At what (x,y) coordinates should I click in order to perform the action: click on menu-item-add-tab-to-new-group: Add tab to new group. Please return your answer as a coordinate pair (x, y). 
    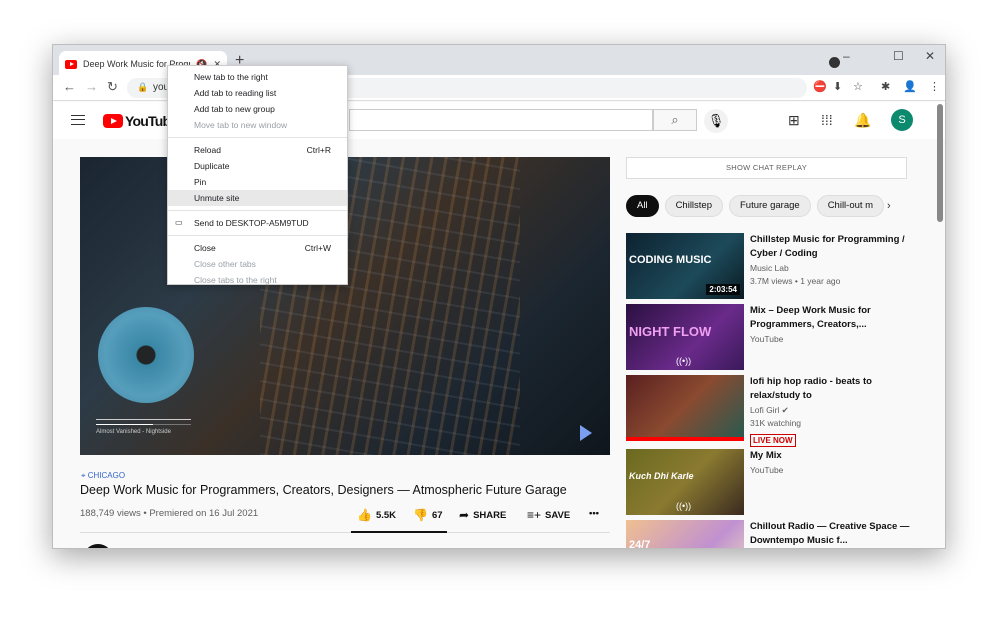
    Looking at the image, I should click on (257, 109).